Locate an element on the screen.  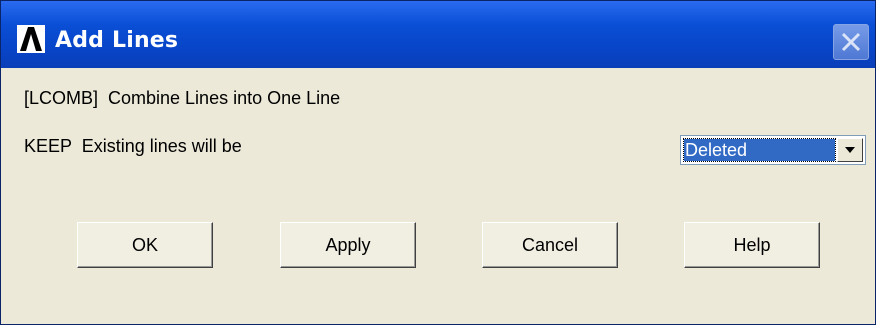
help-button: Help is located at coordinates (752, 245).